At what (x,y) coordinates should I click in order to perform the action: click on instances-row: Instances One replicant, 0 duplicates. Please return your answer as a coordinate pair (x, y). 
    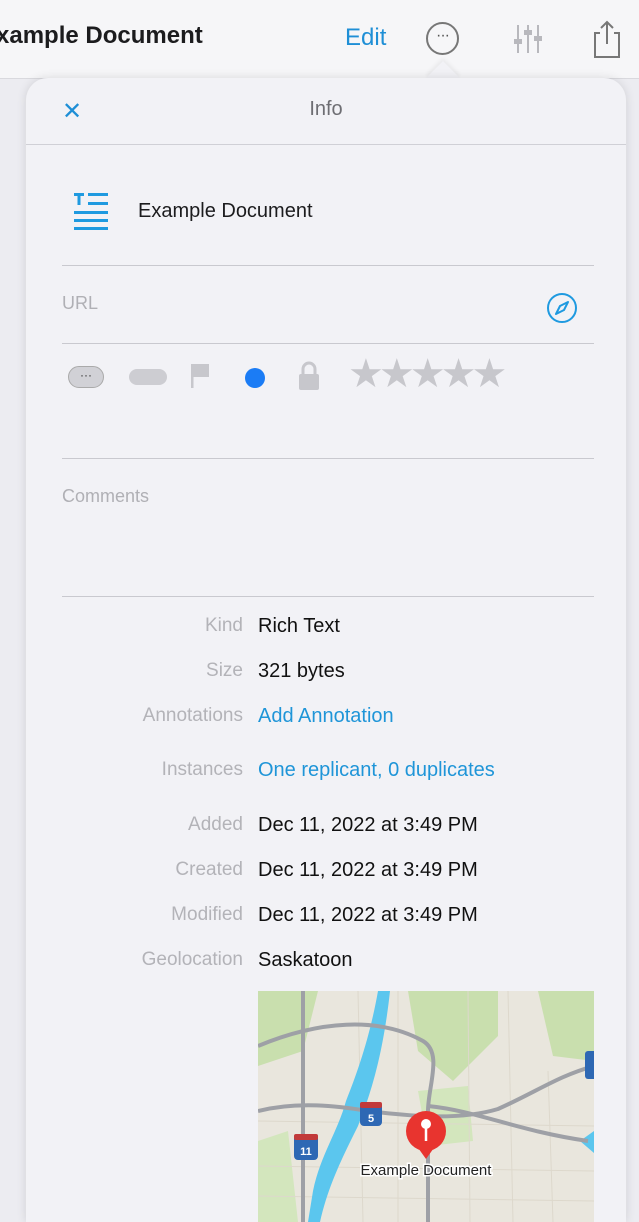
    Looking at the image, I should click on (326, 774).